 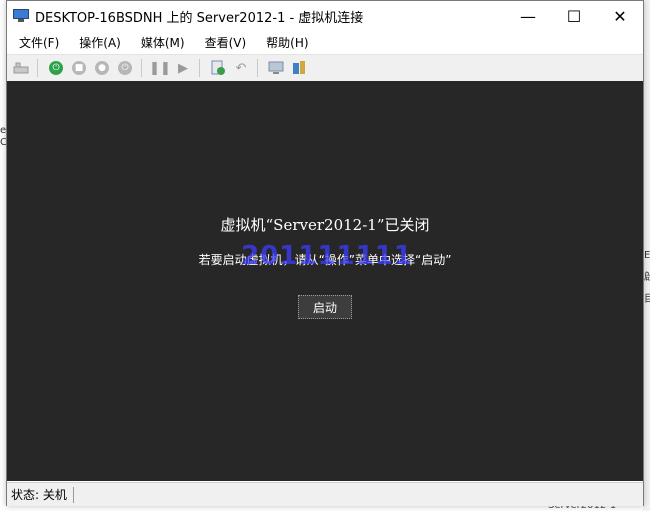 I want to click on save-icon: ⏻, so click(x=125, y=68).